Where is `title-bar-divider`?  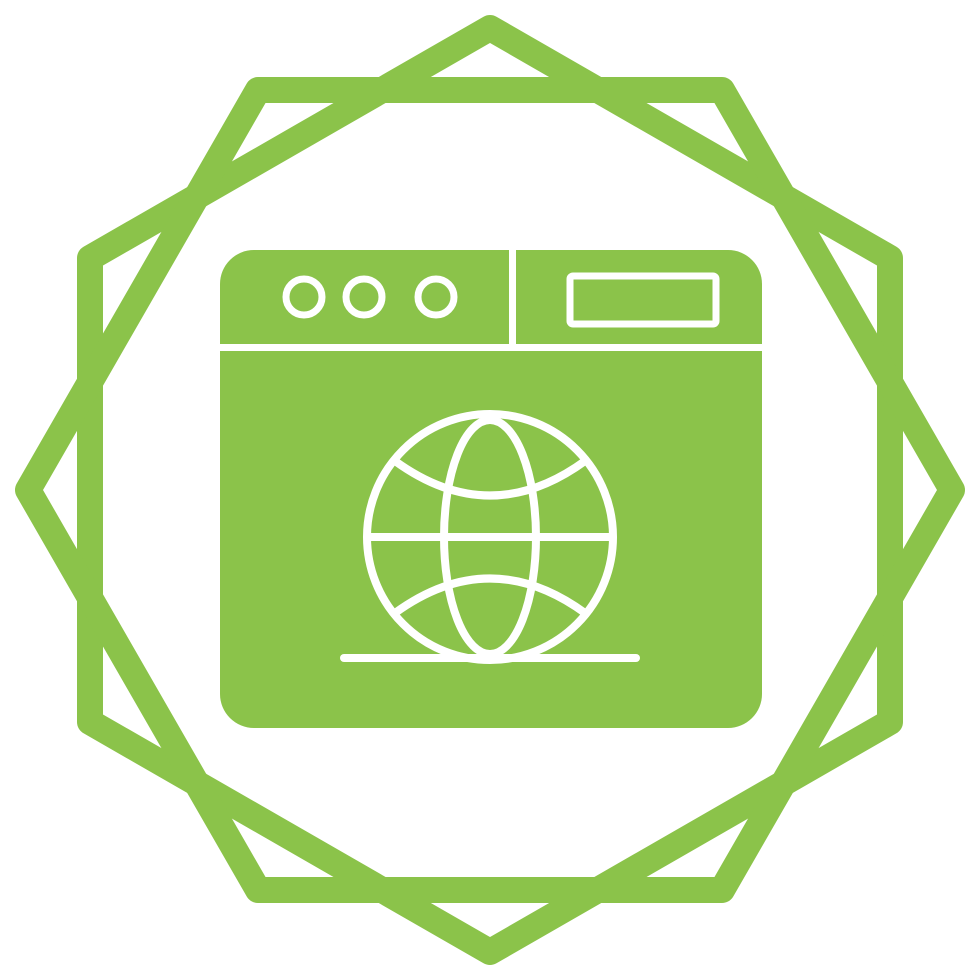
title-bar-divider is located at coordinates (491, 347).